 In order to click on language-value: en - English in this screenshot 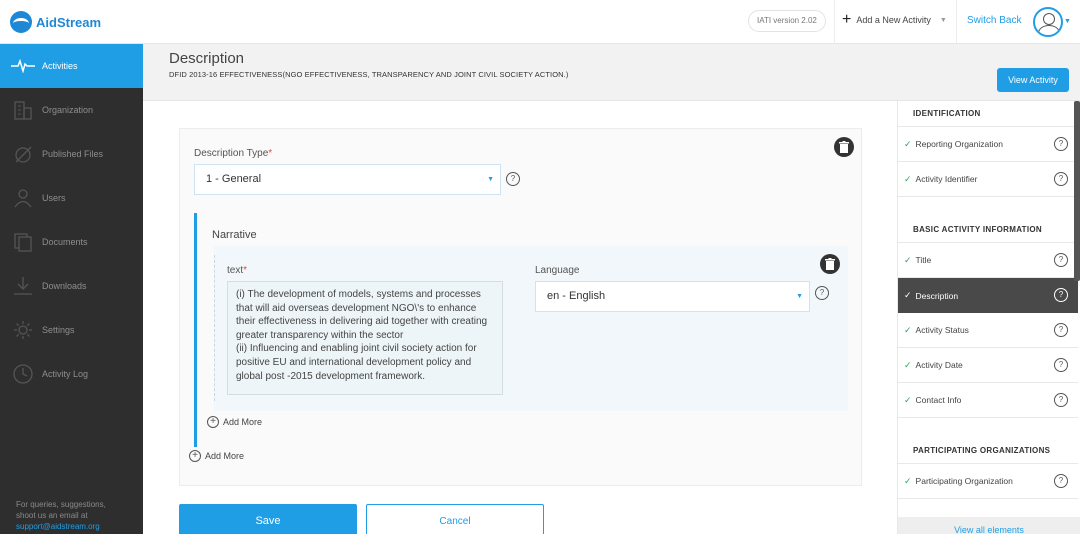, I will do `click(576, 296)`.